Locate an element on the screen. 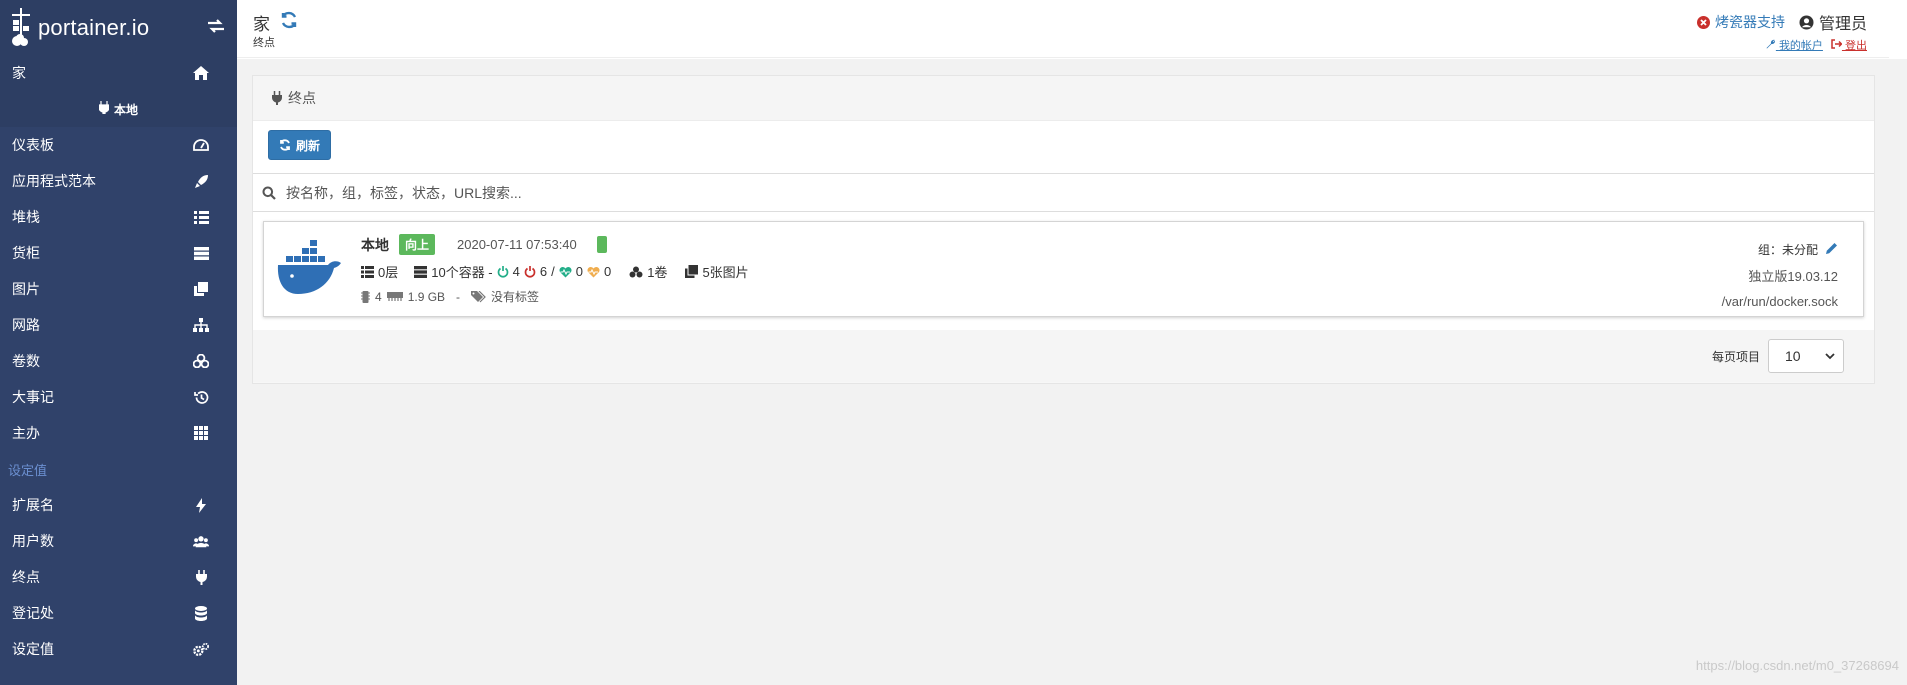 The width and height of the screenshot is (1907, 685). users-icon is located at coordinates (201, 541).